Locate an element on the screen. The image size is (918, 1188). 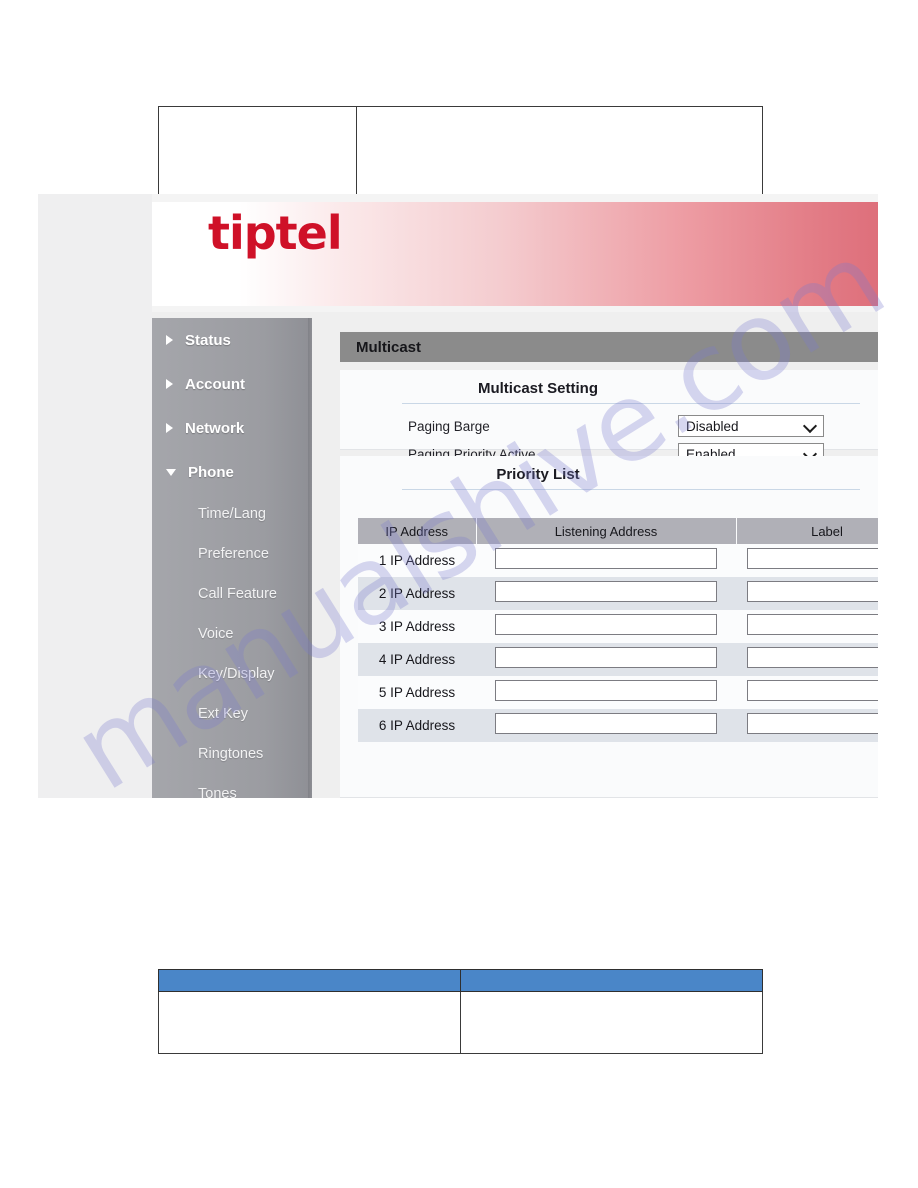
priority-list-heading: Priority List is located at coordinates (538, 474).